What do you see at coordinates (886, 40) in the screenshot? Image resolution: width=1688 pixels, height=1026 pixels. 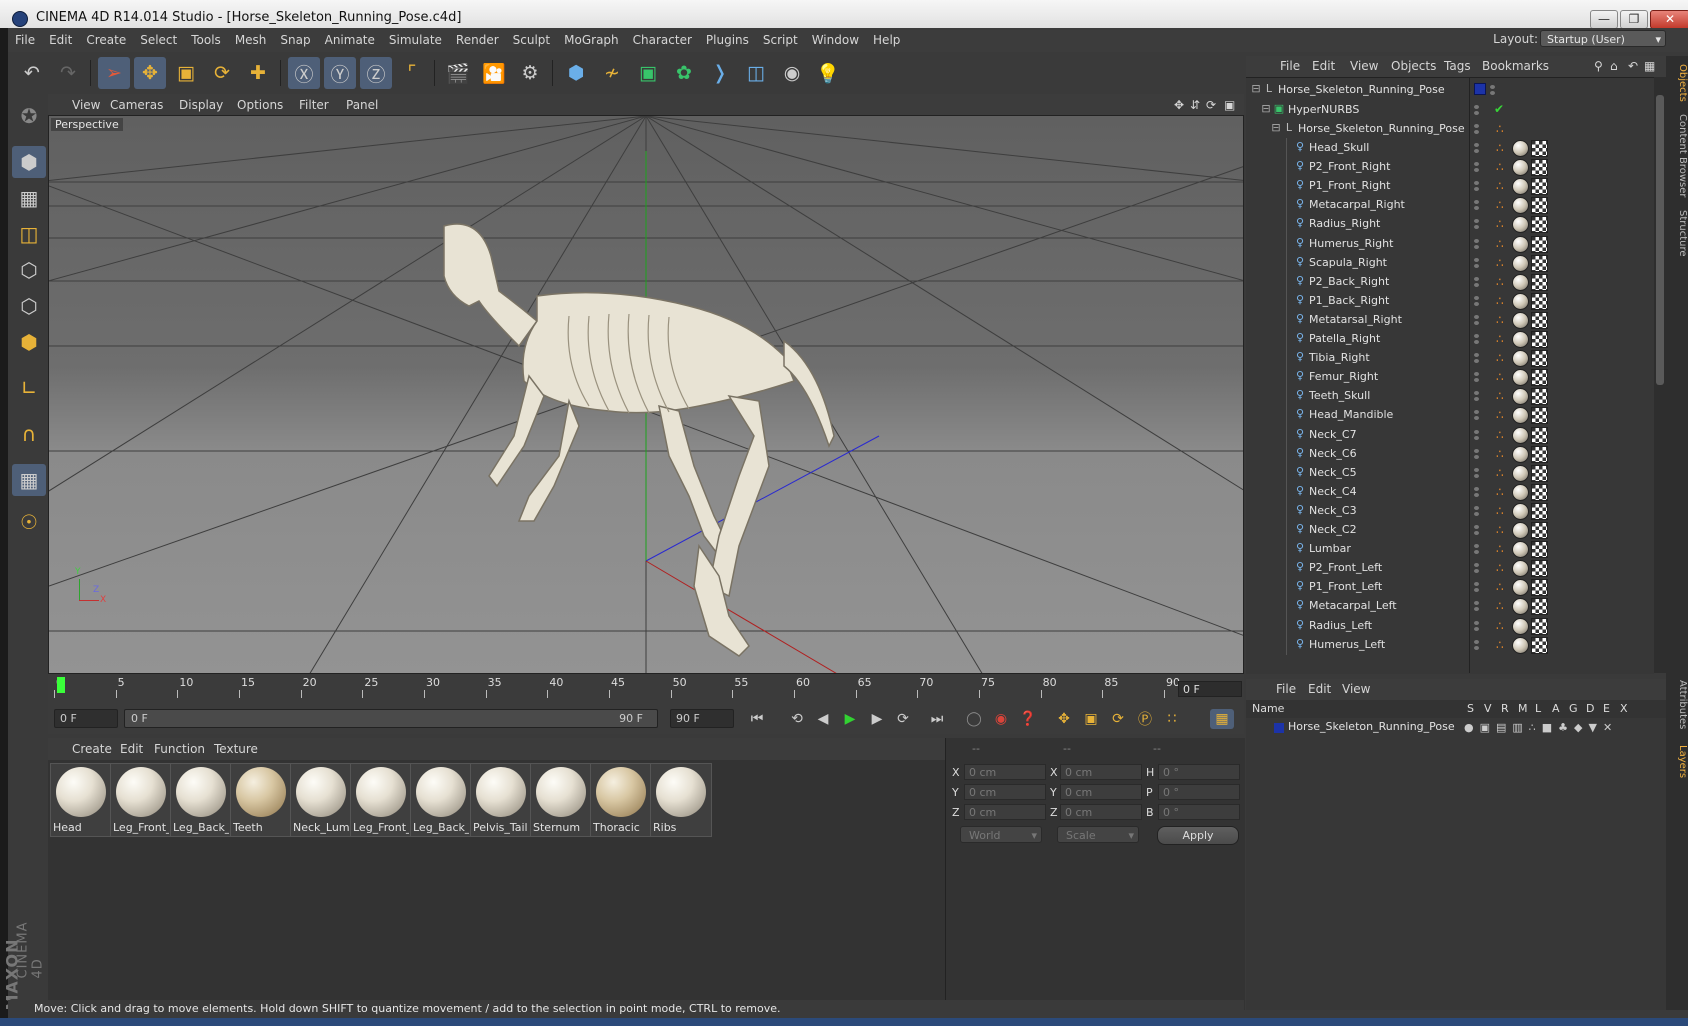 I see `menu-help: Help` at bounding box center [886, 40].